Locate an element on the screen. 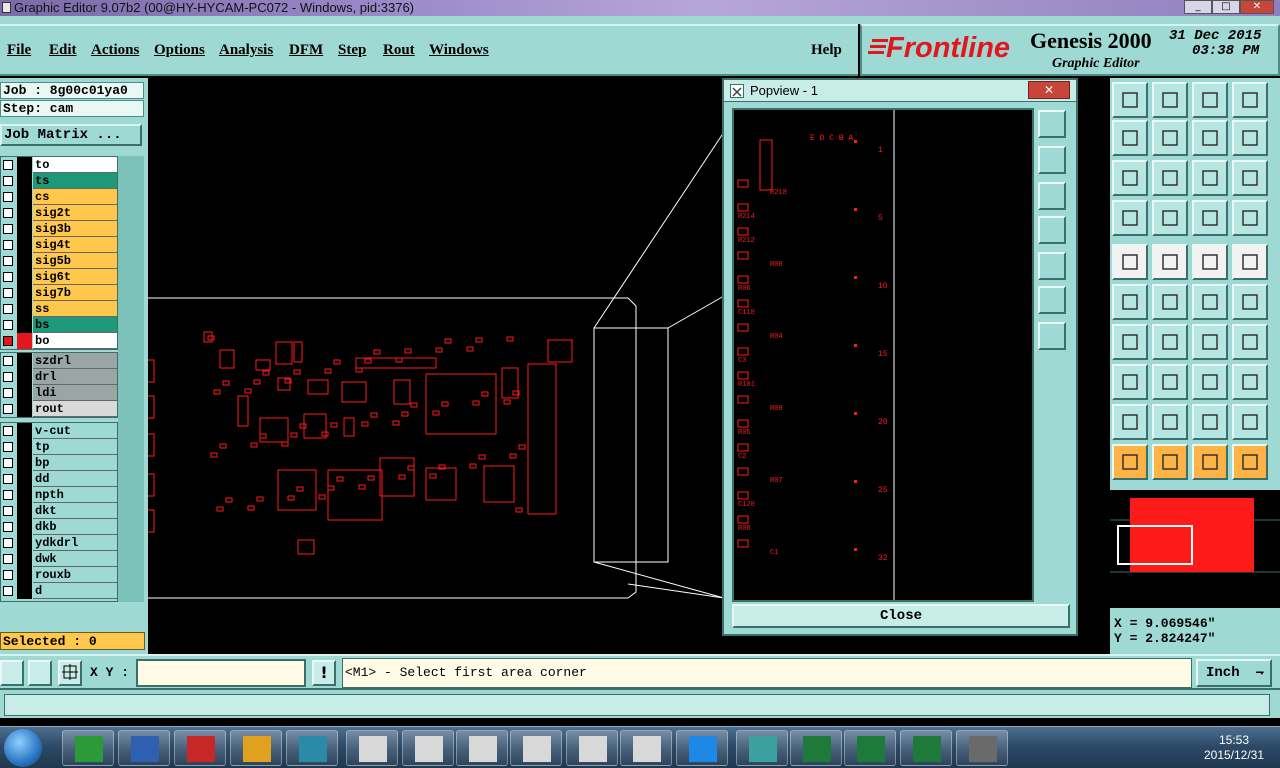 The height and width of the screenshot is (768, 1280). layer-row: v-cut is located at coordinates (59, 431).